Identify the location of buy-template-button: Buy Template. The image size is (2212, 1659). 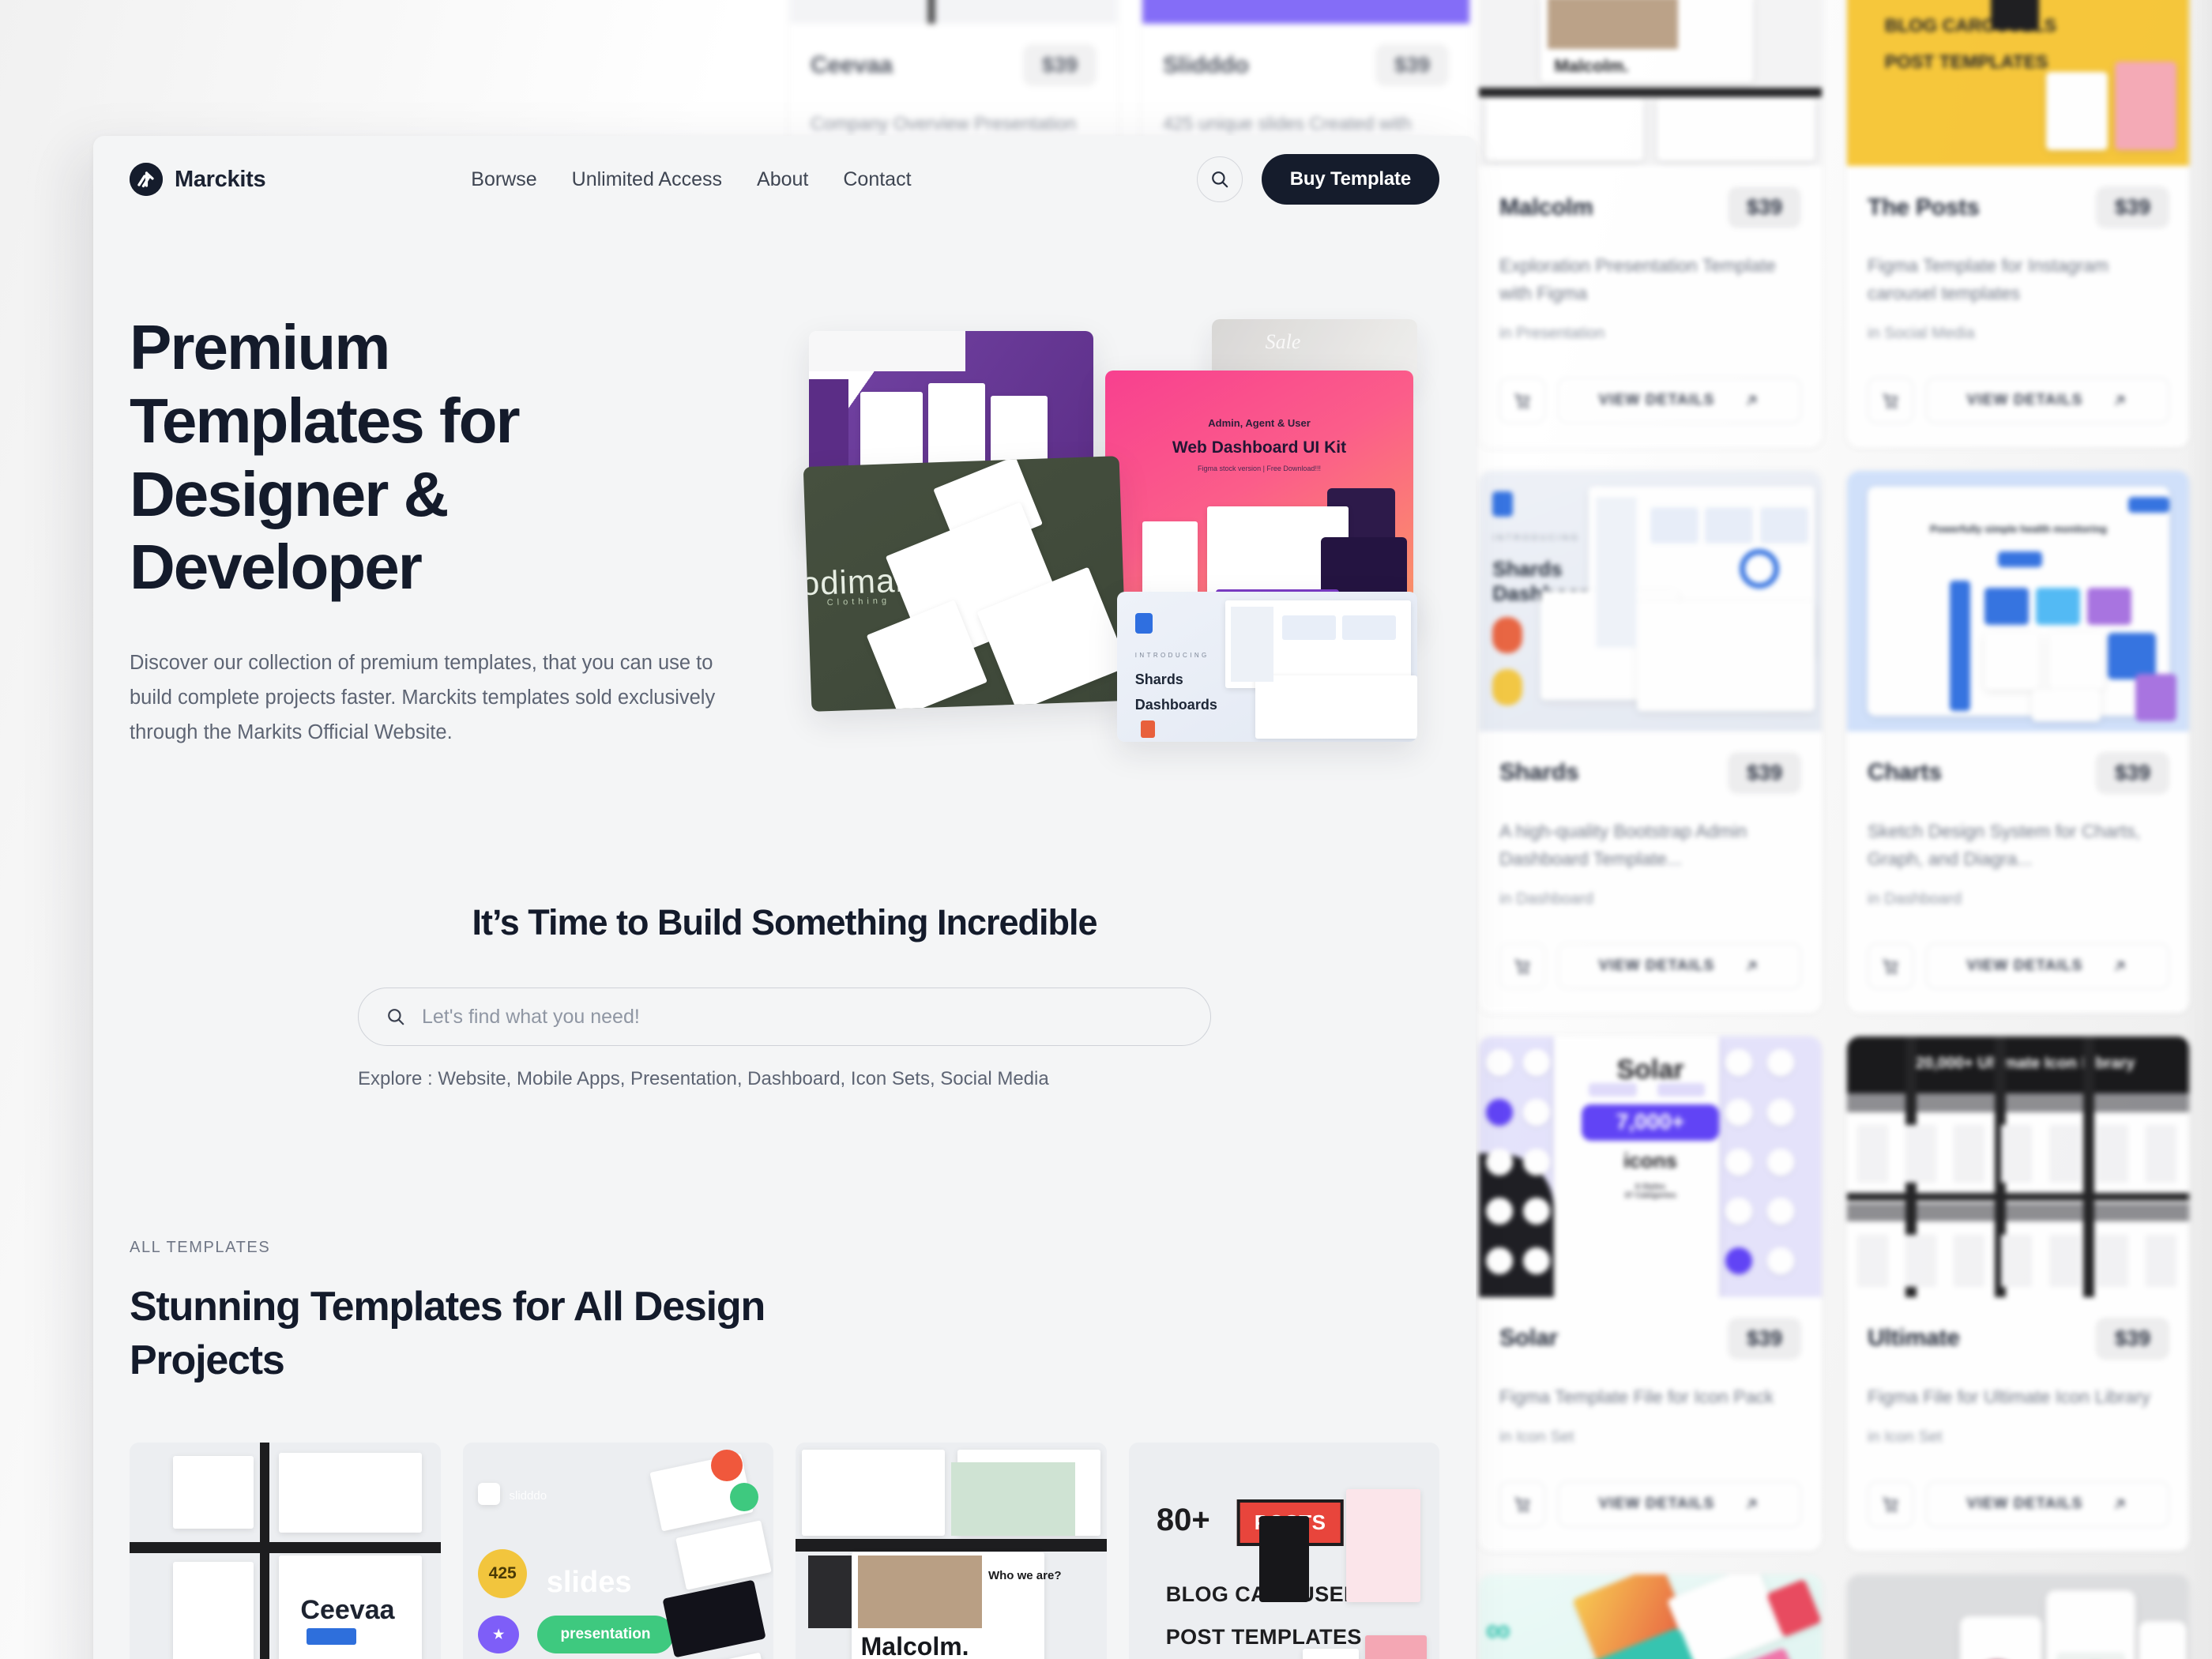
(1350, 179).